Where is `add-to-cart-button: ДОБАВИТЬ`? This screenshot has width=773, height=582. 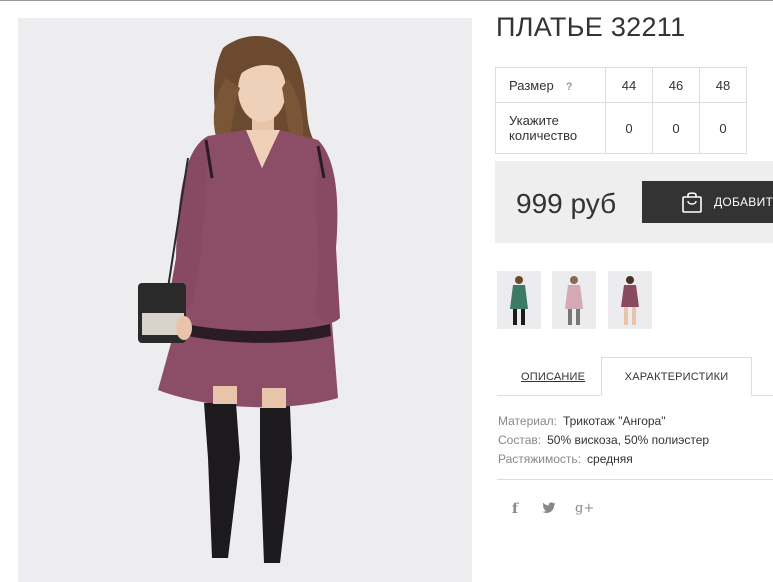 add-to-cart-button: ДОБАВИТЬ is located at coordinates (707, 202).